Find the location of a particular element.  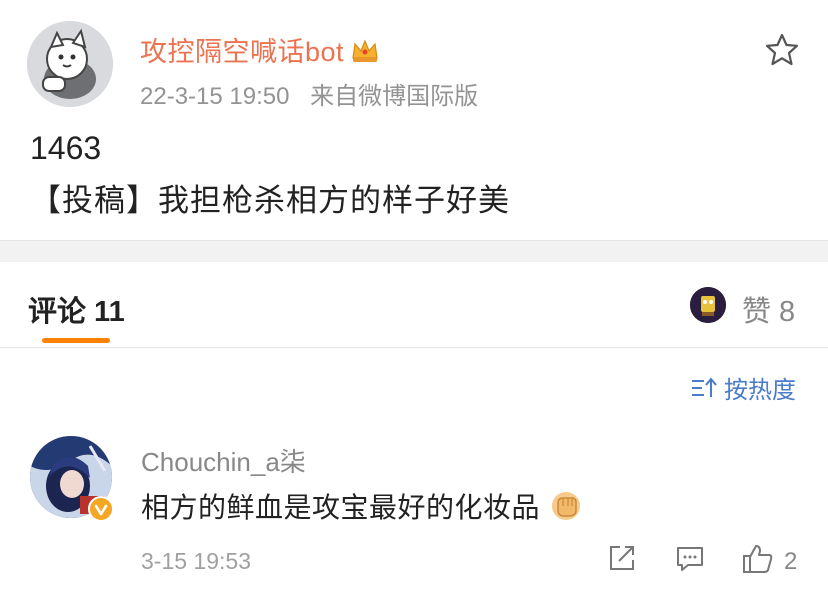

section-divider is located at coordinates (414, 251).